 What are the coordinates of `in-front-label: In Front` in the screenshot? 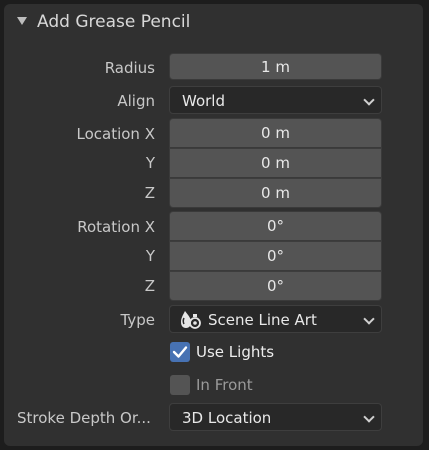 It's located at (224, 385).